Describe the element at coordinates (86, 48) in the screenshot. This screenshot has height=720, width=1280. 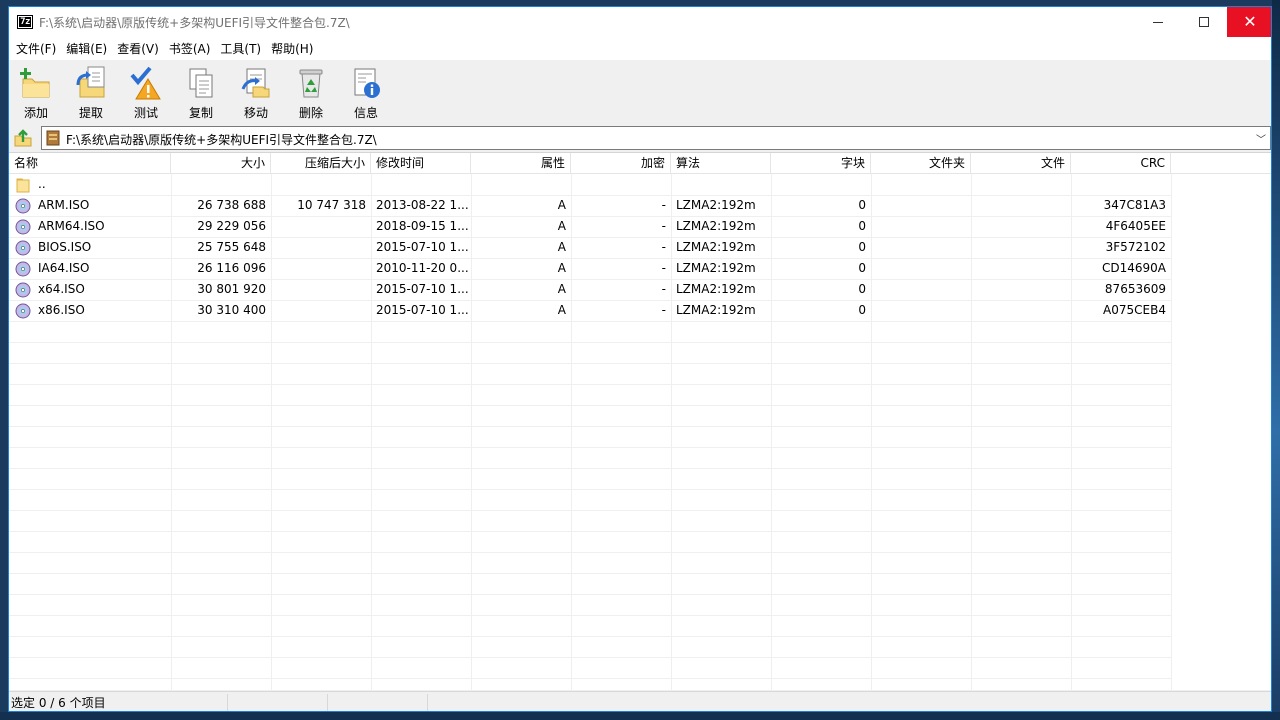
I see `menu-edit: 编辑(E)` at that location.